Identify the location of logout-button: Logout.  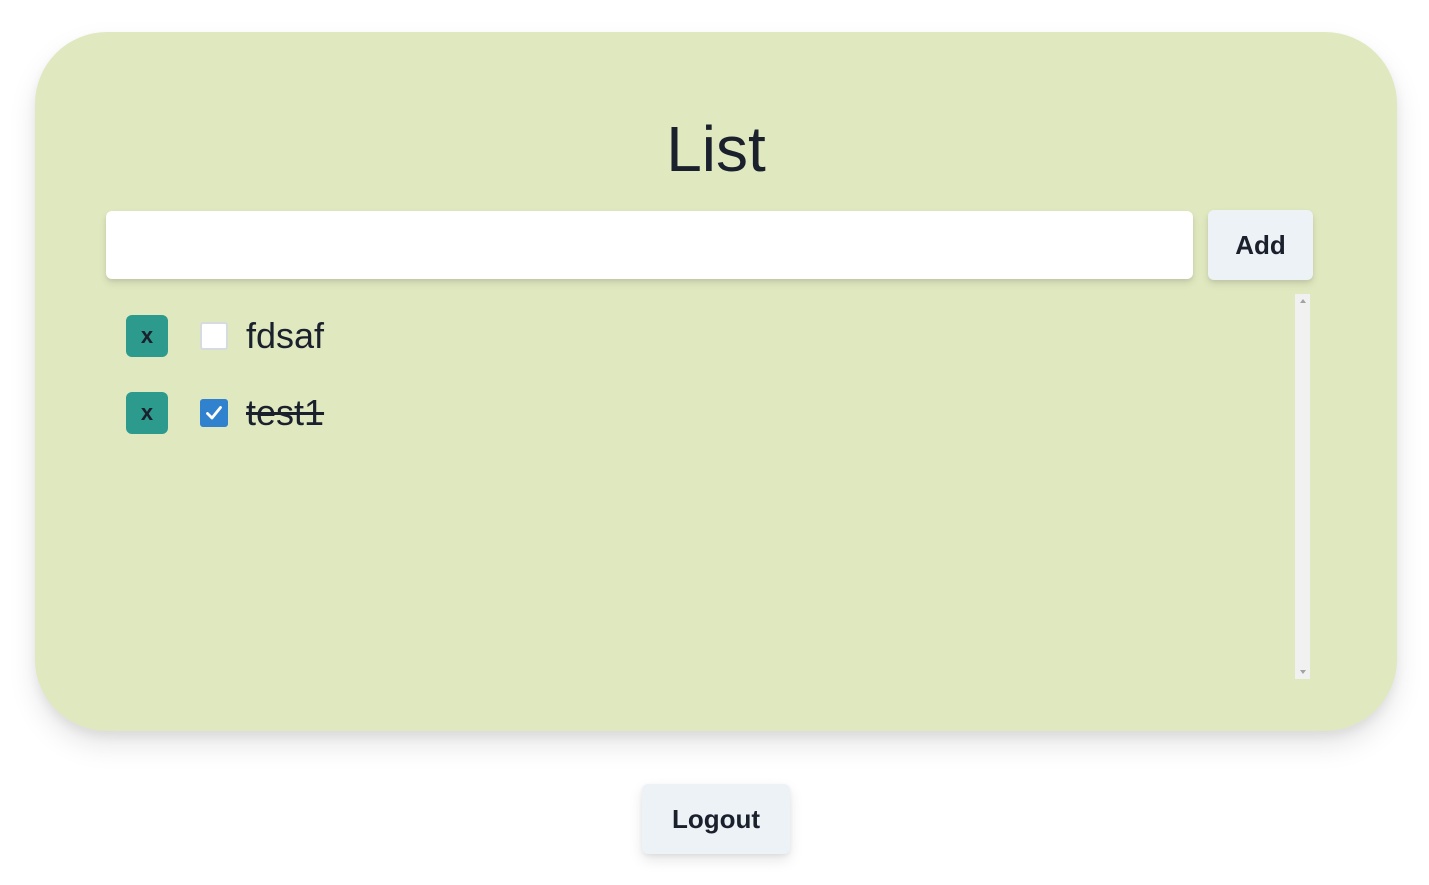
(716, 819).